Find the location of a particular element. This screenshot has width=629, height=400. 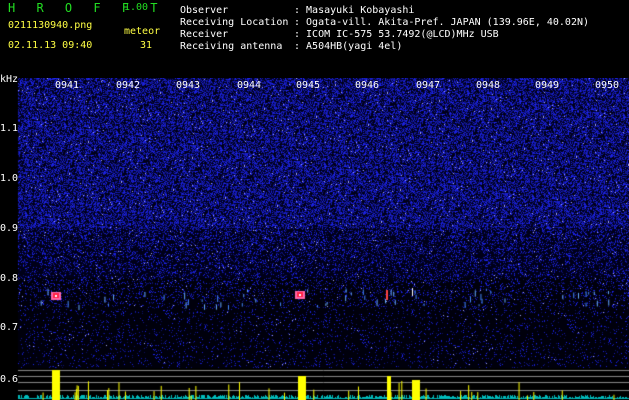

receiver-label: Receiver is located at coordinates (204, 34).